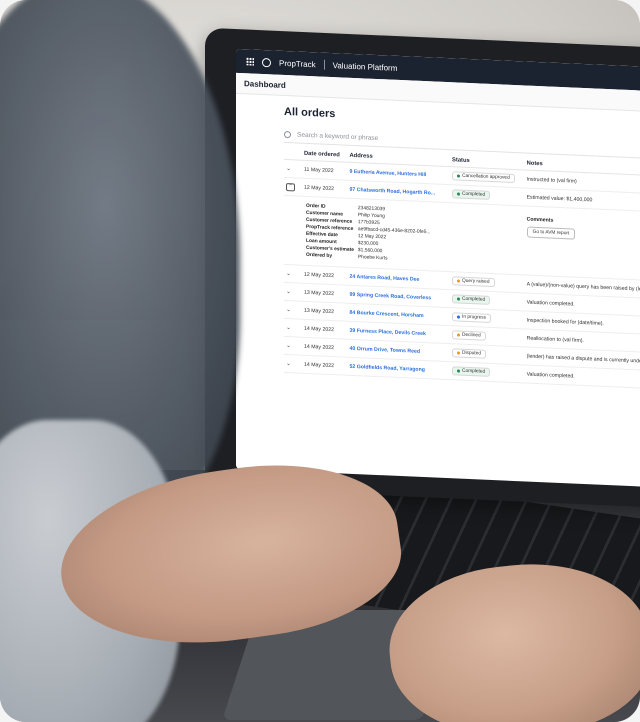  I want to click on status-badge: In progress, so click(472, 317).